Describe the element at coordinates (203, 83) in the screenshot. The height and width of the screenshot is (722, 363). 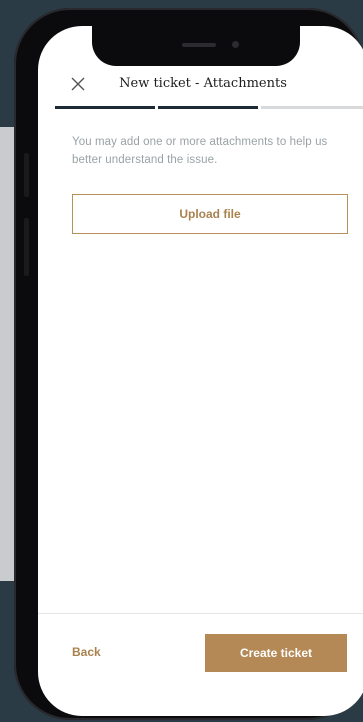
I see `page-title: New ticket - Attachments` at that location.